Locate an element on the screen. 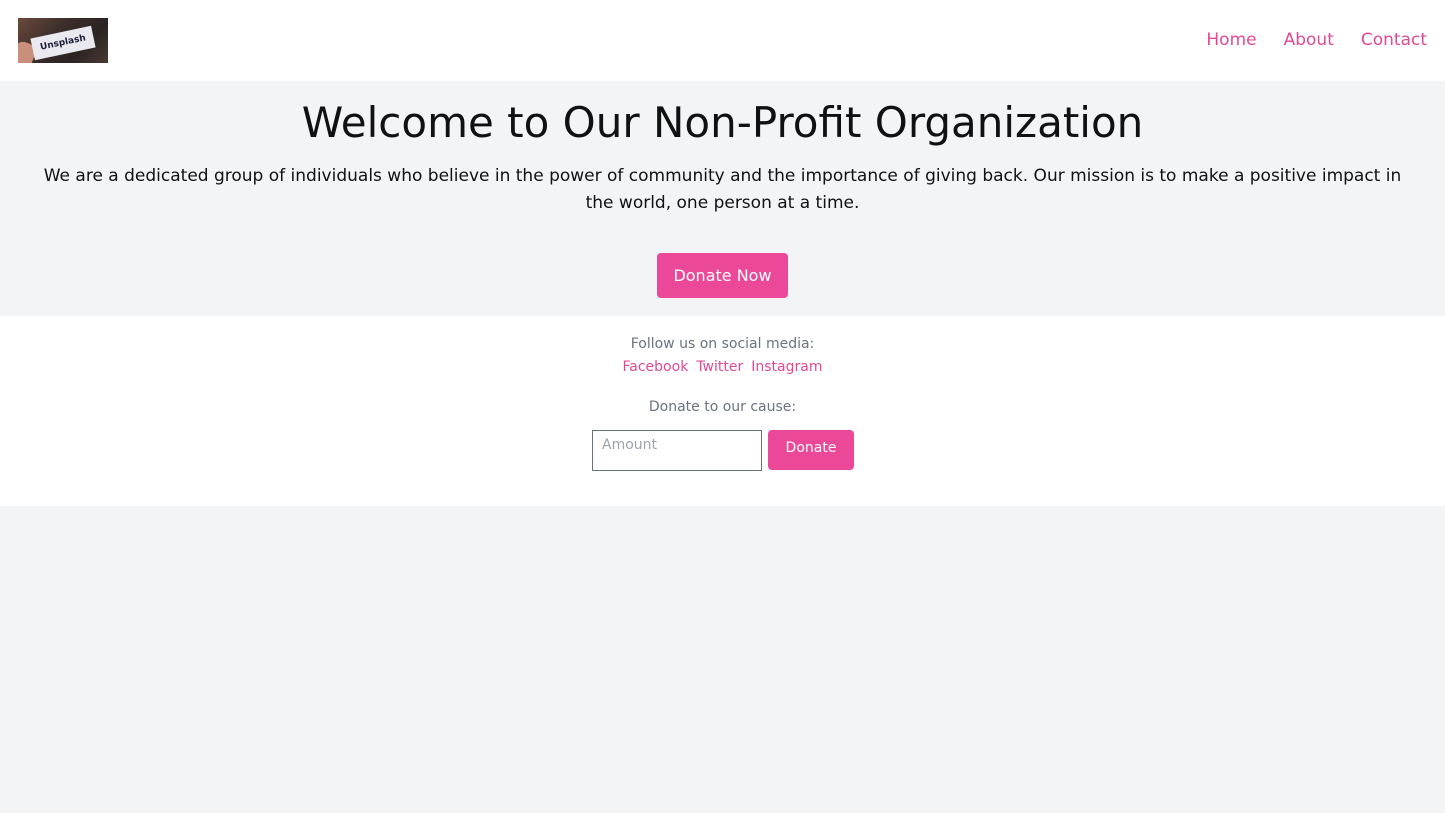  logo-paper-graphic: Unsplash is located at coordinates (63, 43).